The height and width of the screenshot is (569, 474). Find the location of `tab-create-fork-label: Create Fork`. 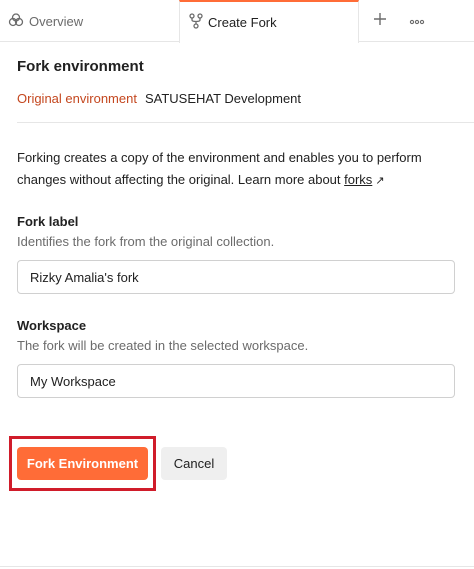

tab-create-fork-label: Create Fork is located at coordinates (242, 22).